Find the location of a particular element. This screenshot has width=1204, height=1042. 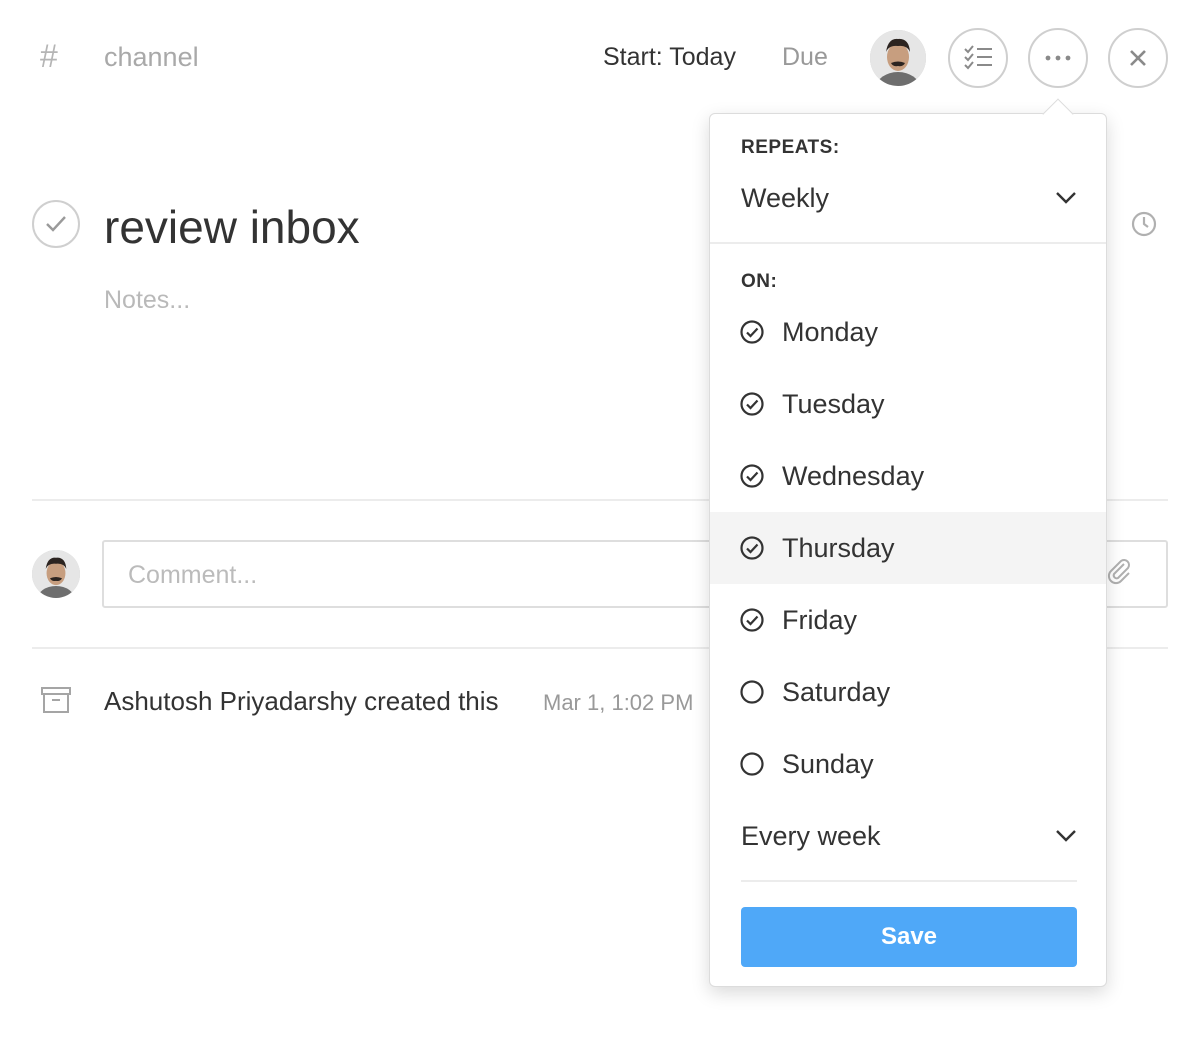

day-label: Sunday is located at coordinates (828, 763).